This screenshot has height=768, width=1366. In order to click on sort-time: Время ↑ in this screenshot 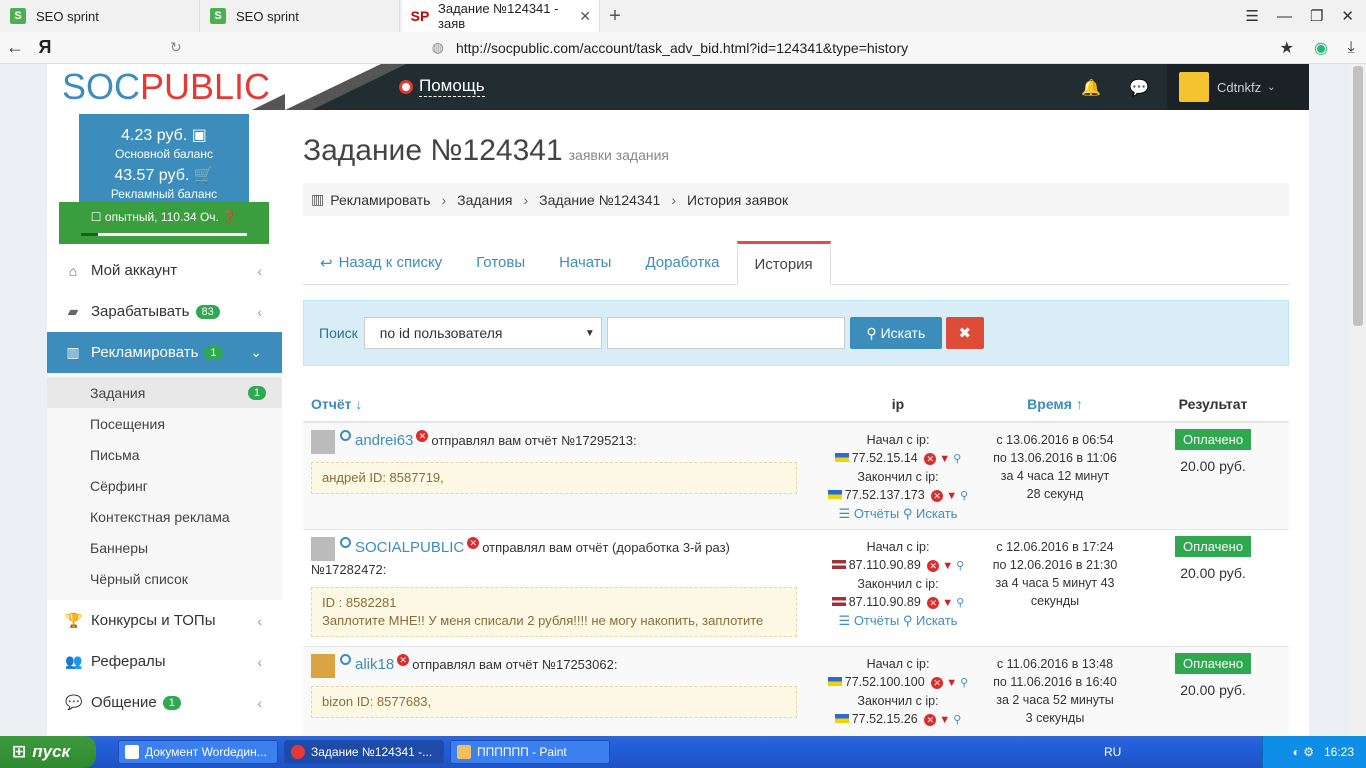, I will do `click(1055, 404)`.